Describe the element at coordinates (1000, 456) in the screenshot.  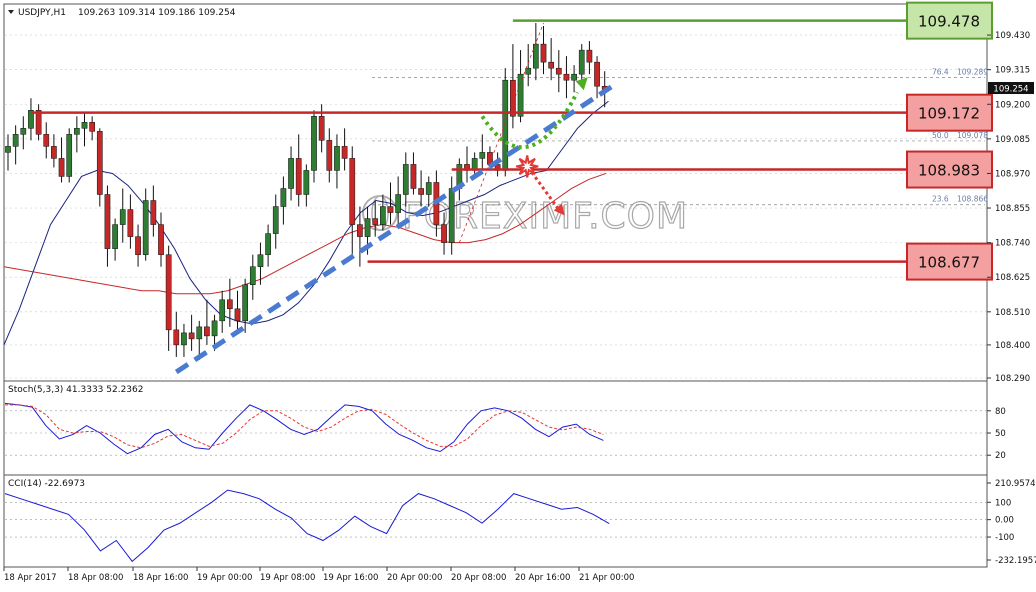
I see `stochastic-tick-label: 20` at that location.